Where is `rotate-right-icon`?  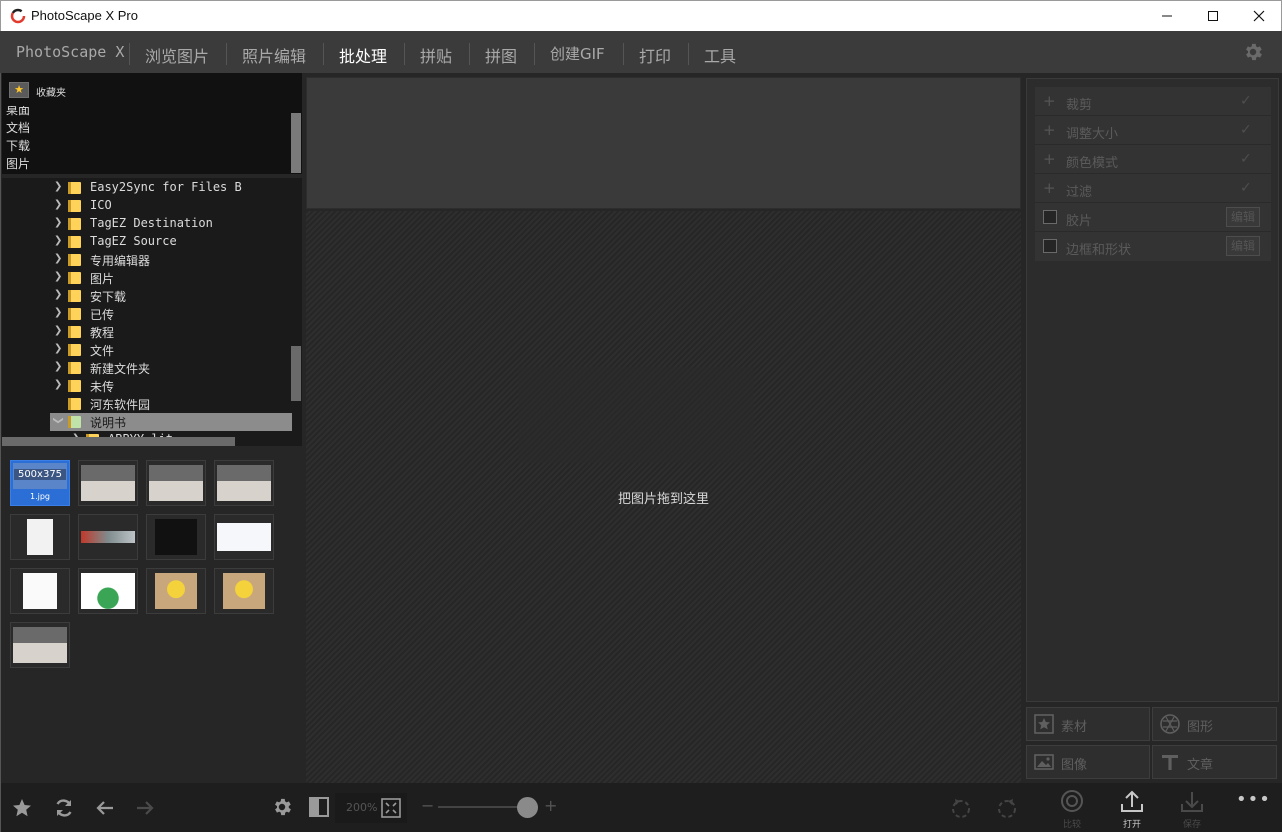 rotate-right-icon is located at coordinates (1007, 808).